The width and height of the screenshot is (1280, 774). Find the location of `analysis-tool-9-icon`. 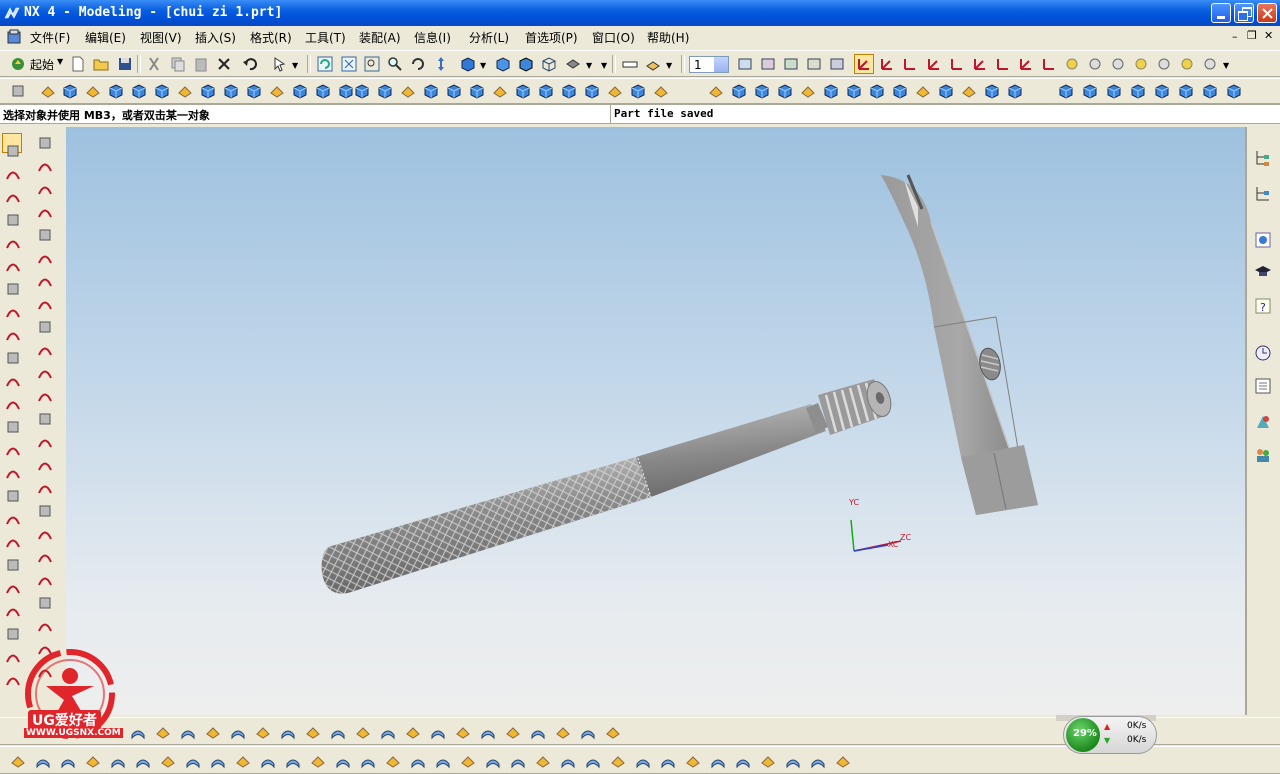

analysis-tool-9-icon is located at coordinates (900, 91).